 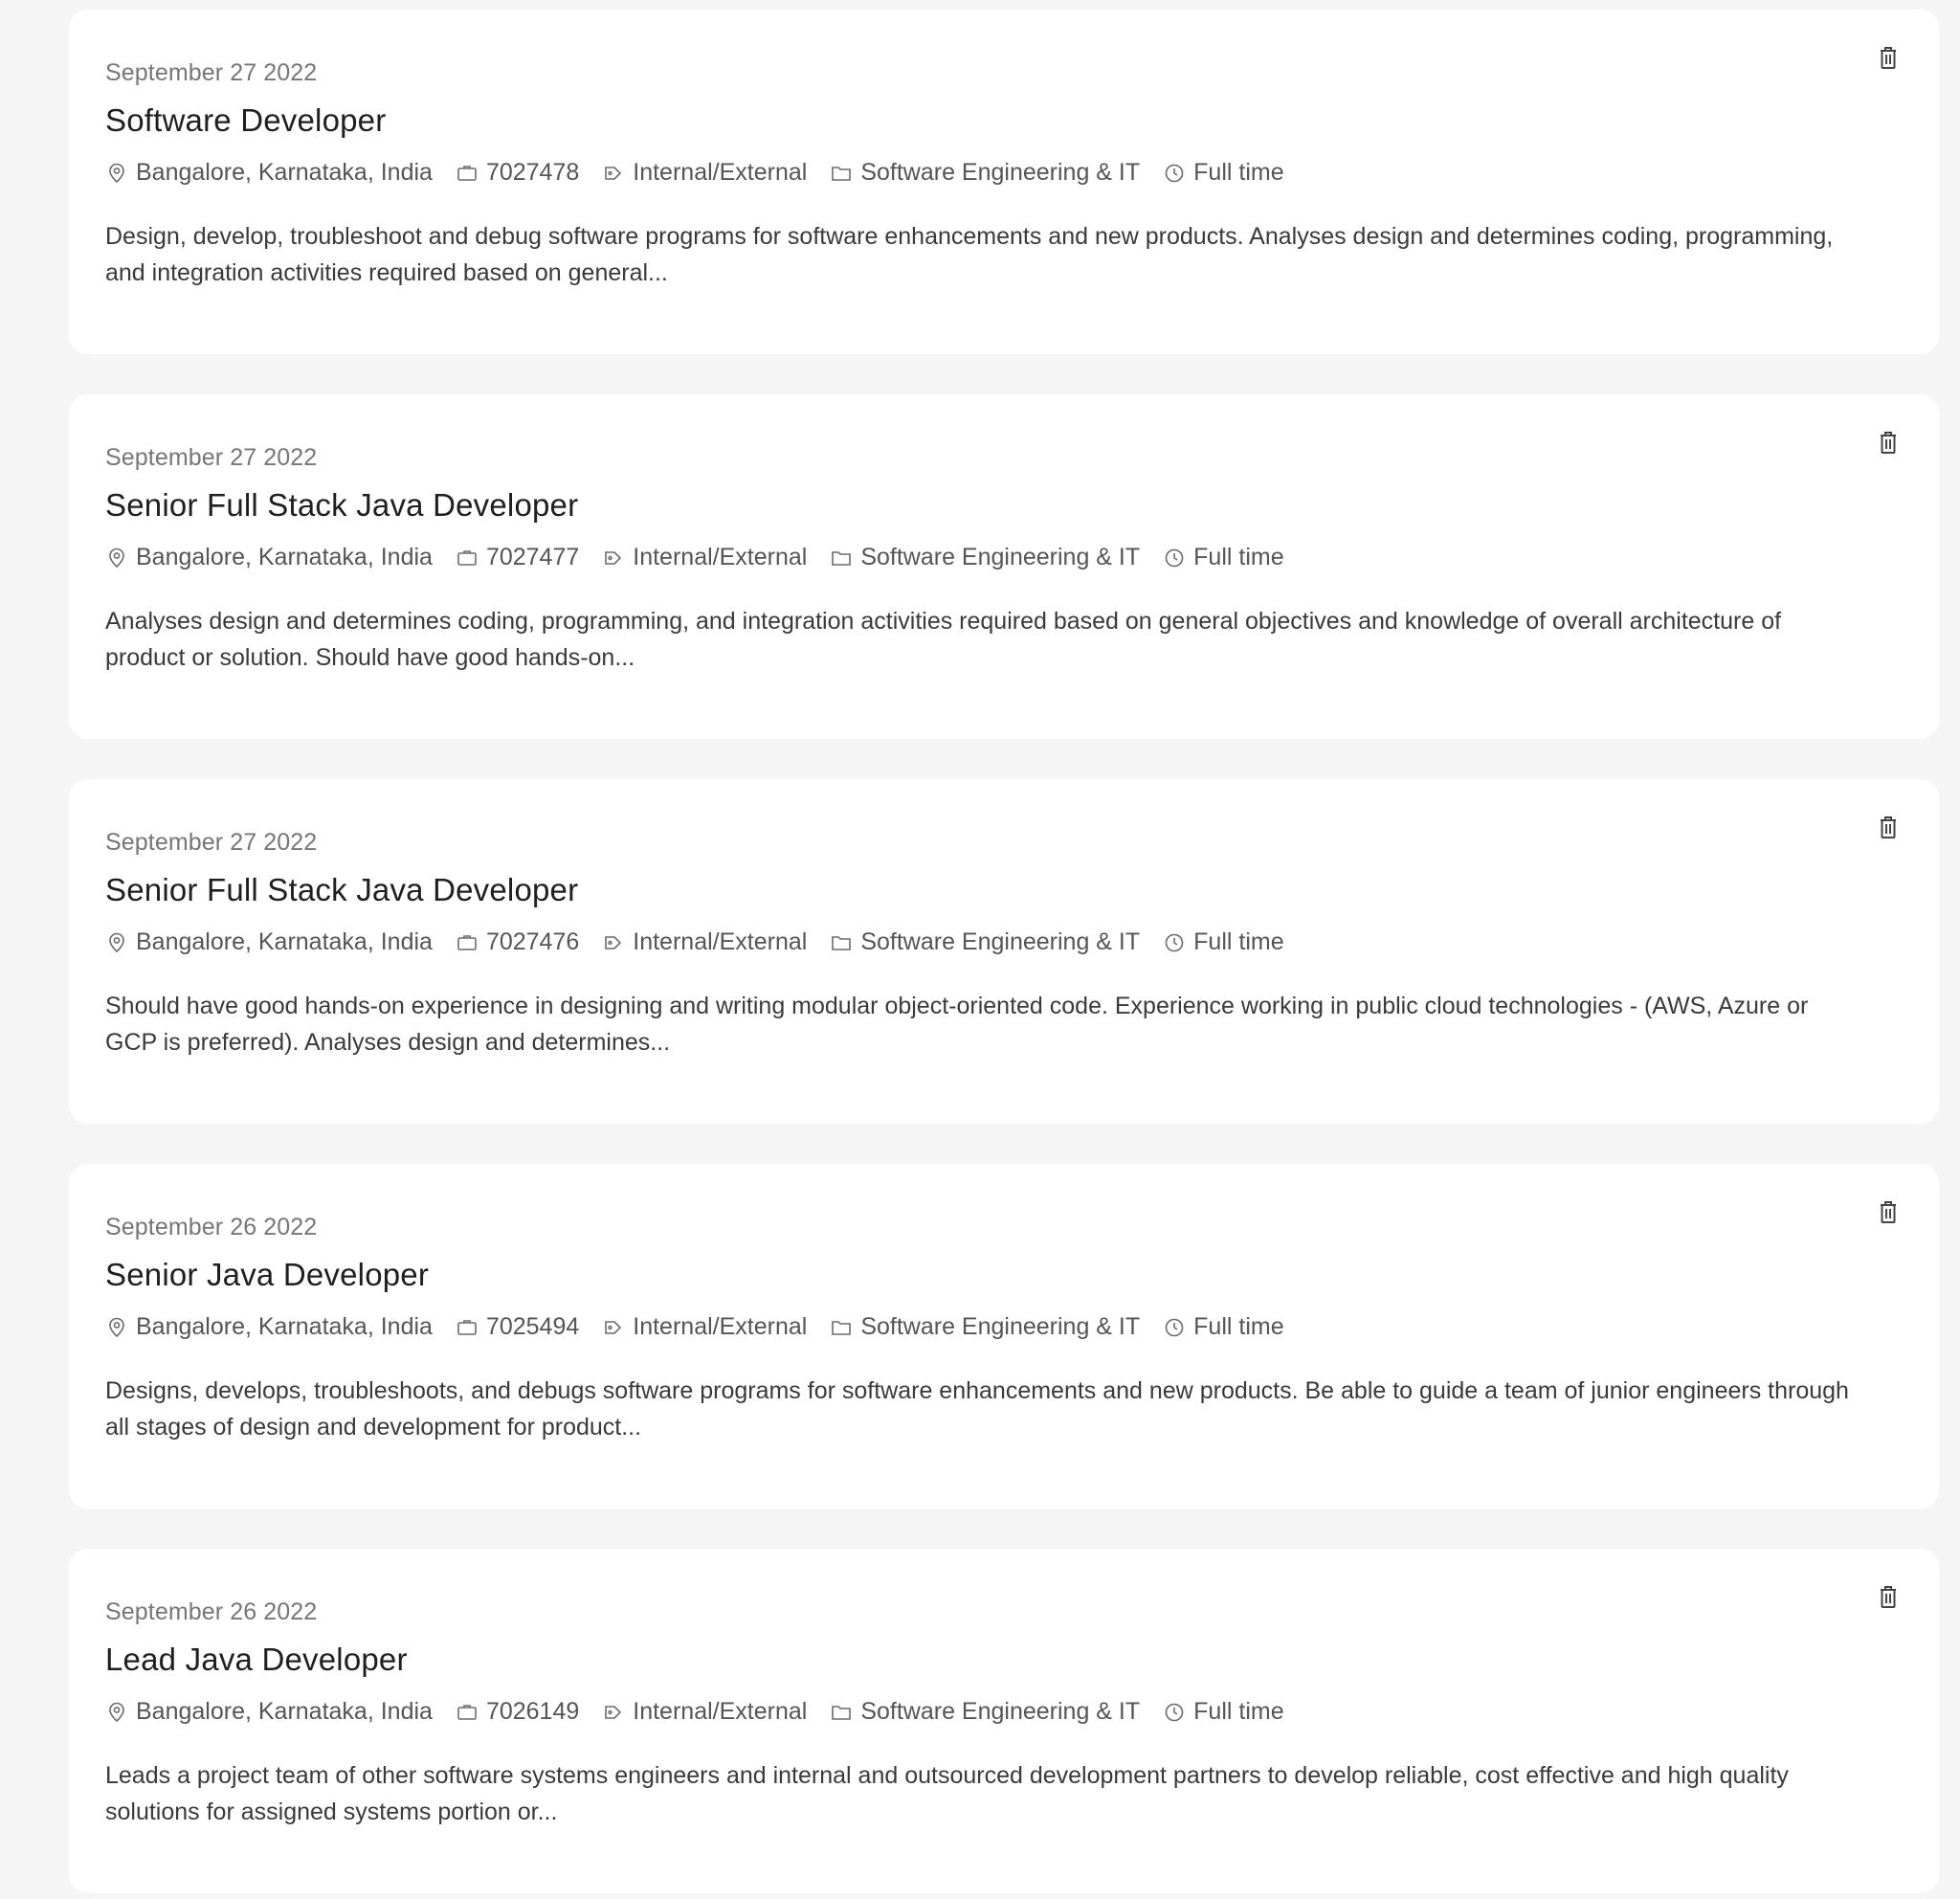 I want to click on job-id-label: 7027477, so click(x=532, y=557).